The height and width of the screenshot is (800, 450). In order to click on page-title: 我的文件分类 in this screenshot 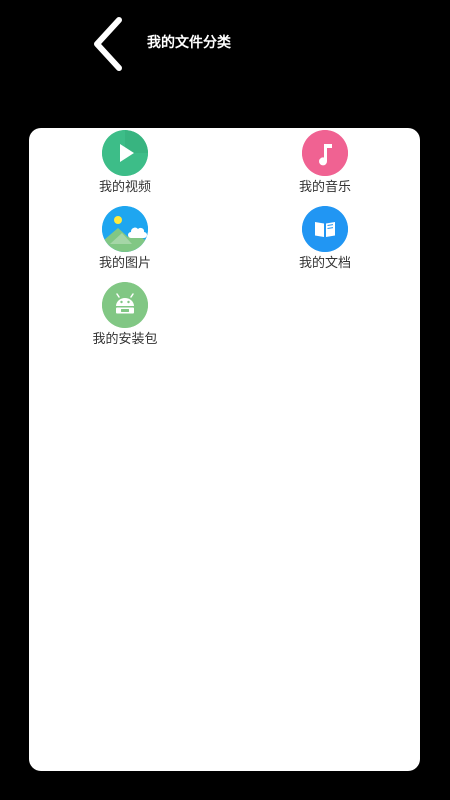, I will do `click(189, 43)`.